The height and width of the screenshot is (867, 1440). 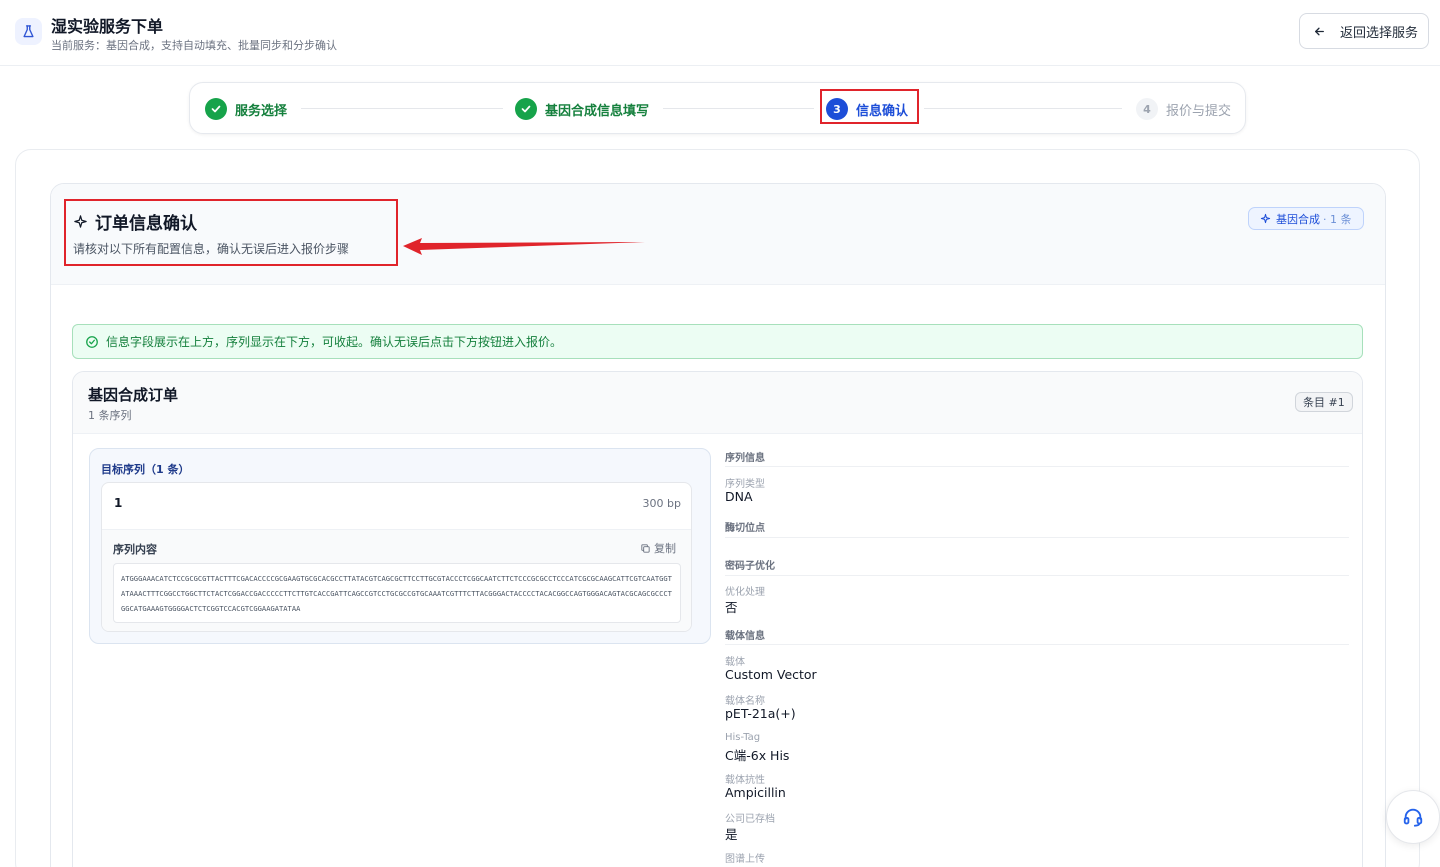 I want to click on vector-value: Custom Vector, so click(x=771, y=674).